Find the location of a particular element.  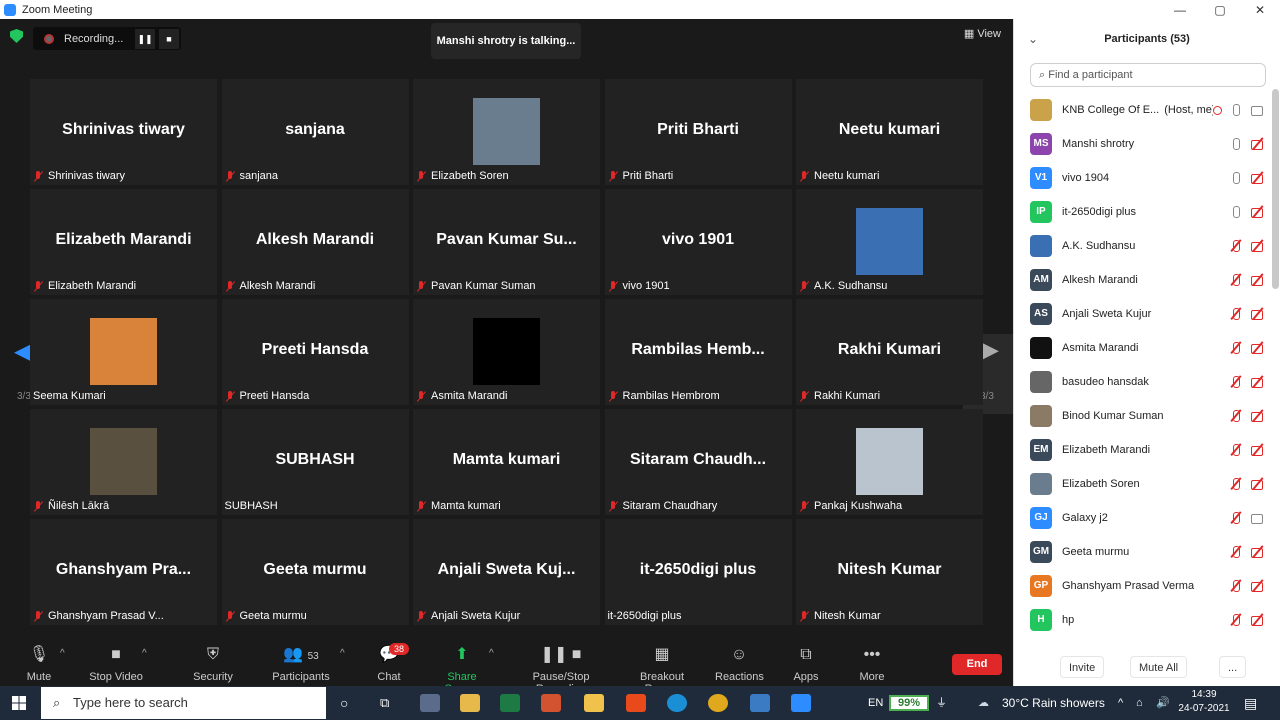

participants-button: 👥 53 Participants is located at coordinates (301, 663).